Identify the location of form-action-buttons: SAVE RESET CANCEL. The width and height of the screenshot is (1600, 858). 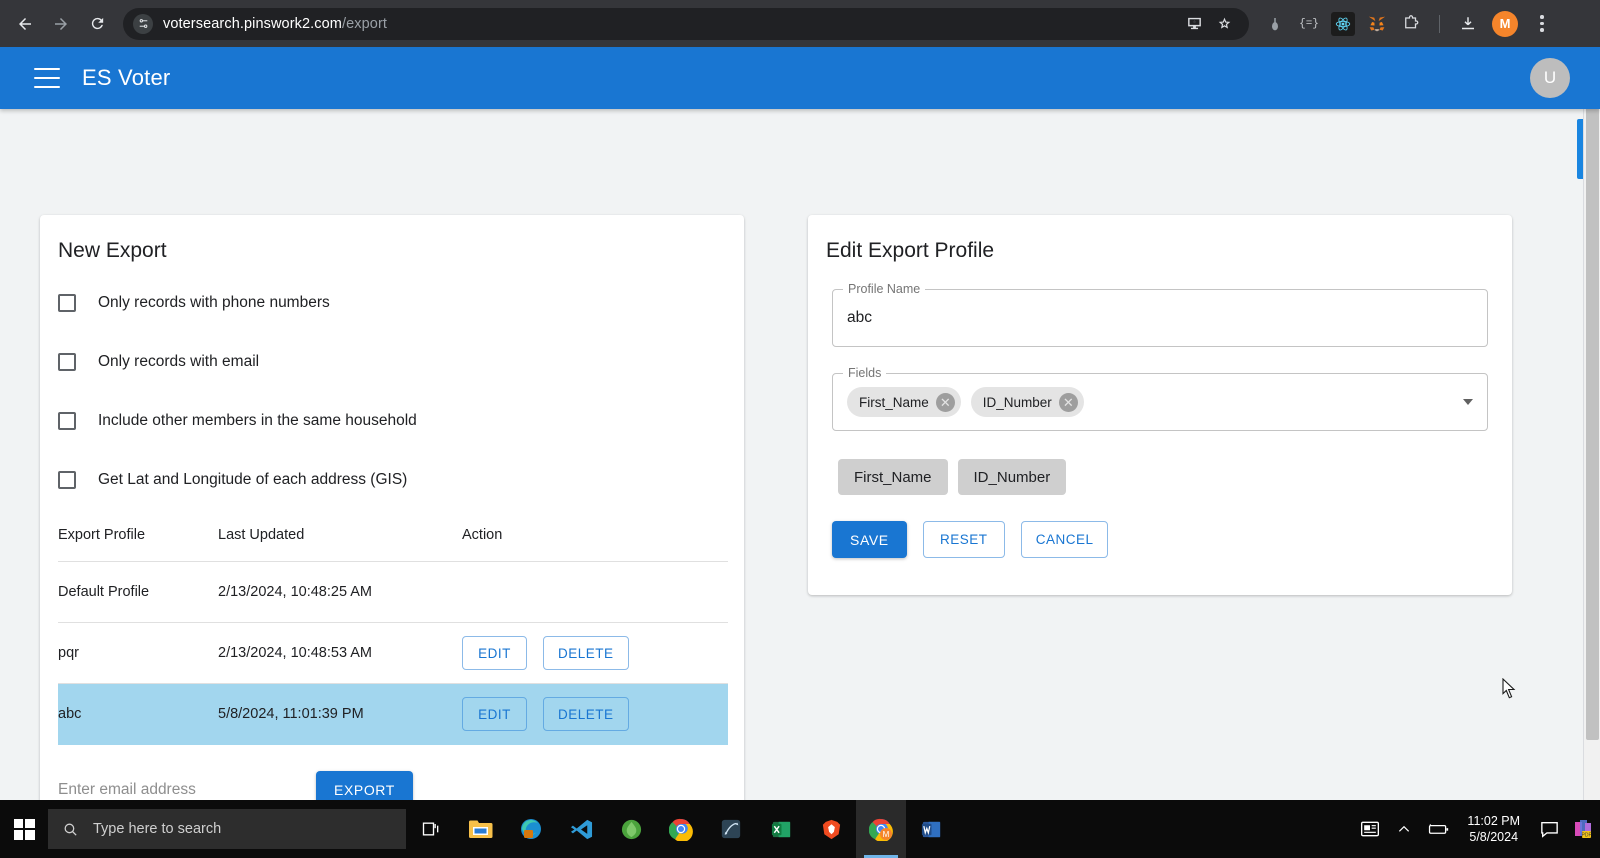
(1160, 539).